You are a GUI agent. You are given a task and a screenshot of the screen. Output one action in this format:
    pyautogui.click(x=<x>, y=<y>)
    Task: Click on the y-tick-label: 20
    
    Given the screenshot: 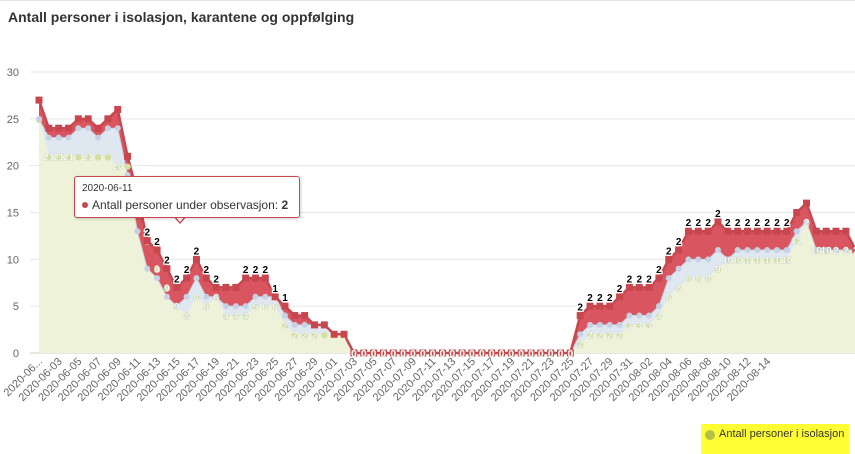 What is the action you would take?
    pyautogui.click(x=13, y=167)
    